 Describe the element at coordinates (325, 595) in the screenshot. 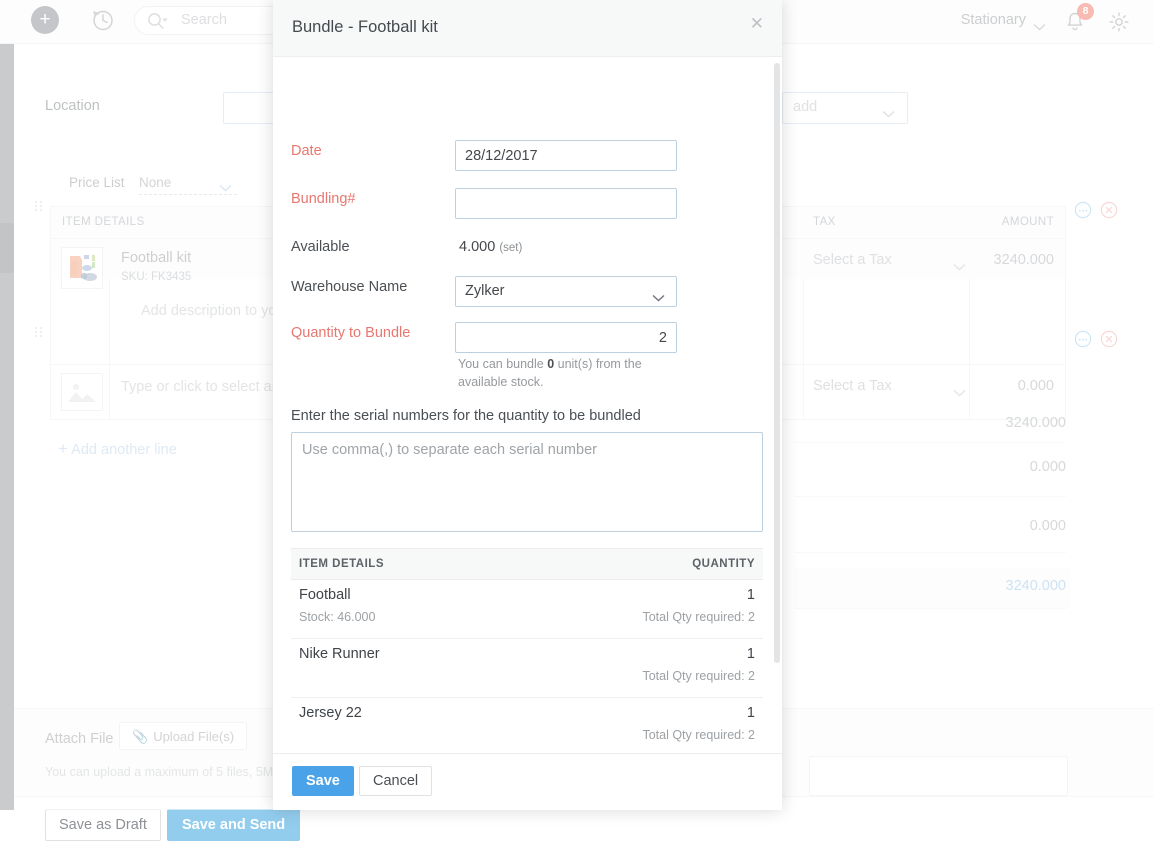

I see `bundle-item-name: Football` at that location.